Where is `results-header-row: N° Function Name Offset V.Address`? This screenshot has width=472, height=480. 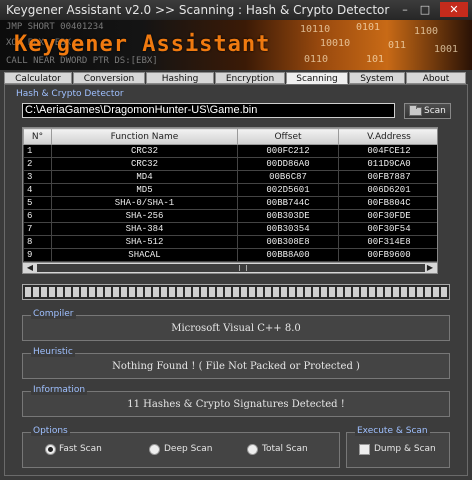 results-header-row: N° Function Name Offset V.Address is located at coordinates (230, 136).